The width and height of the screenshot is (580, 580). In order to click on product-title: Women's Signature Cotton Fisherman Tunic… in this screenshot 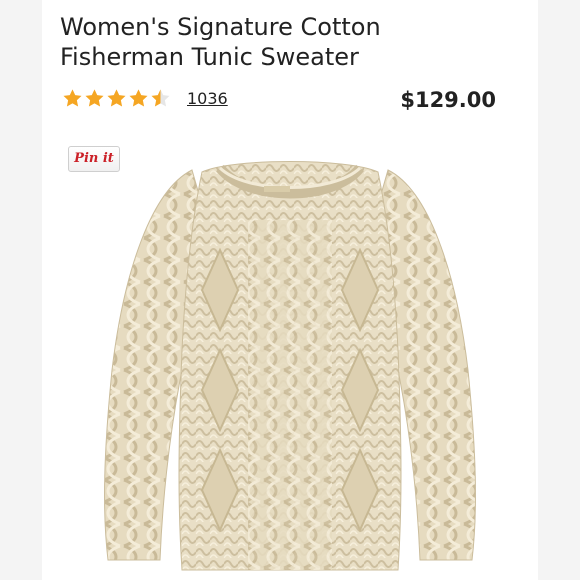, I will do `click(280, 42)`.